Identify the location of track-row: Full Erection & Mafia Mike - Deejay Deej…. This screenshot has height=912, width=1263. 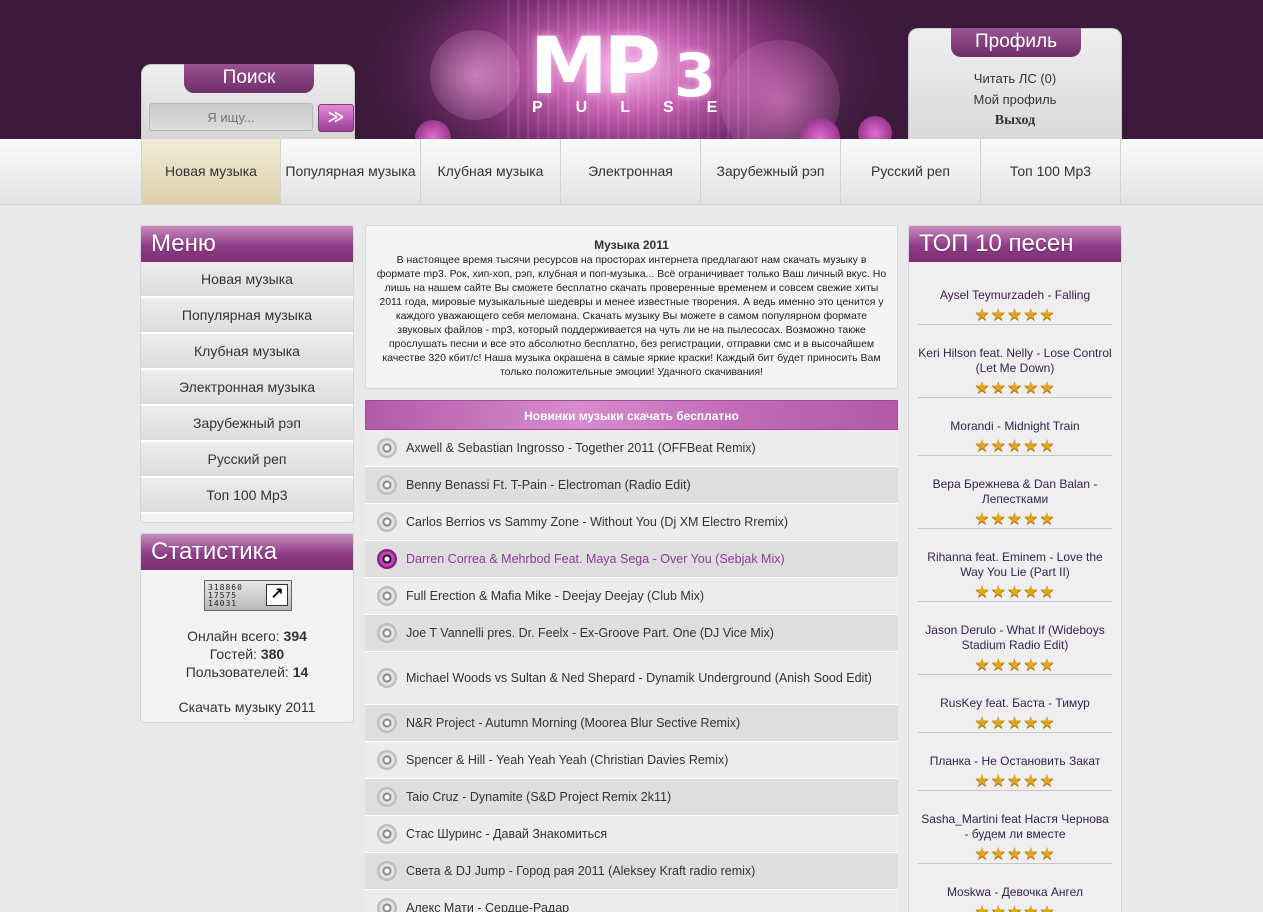
(631, 596).